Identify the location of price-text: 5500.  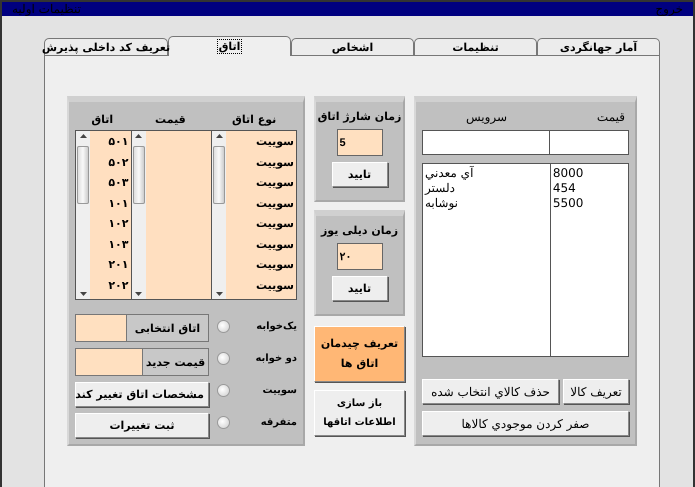
(568, 203).